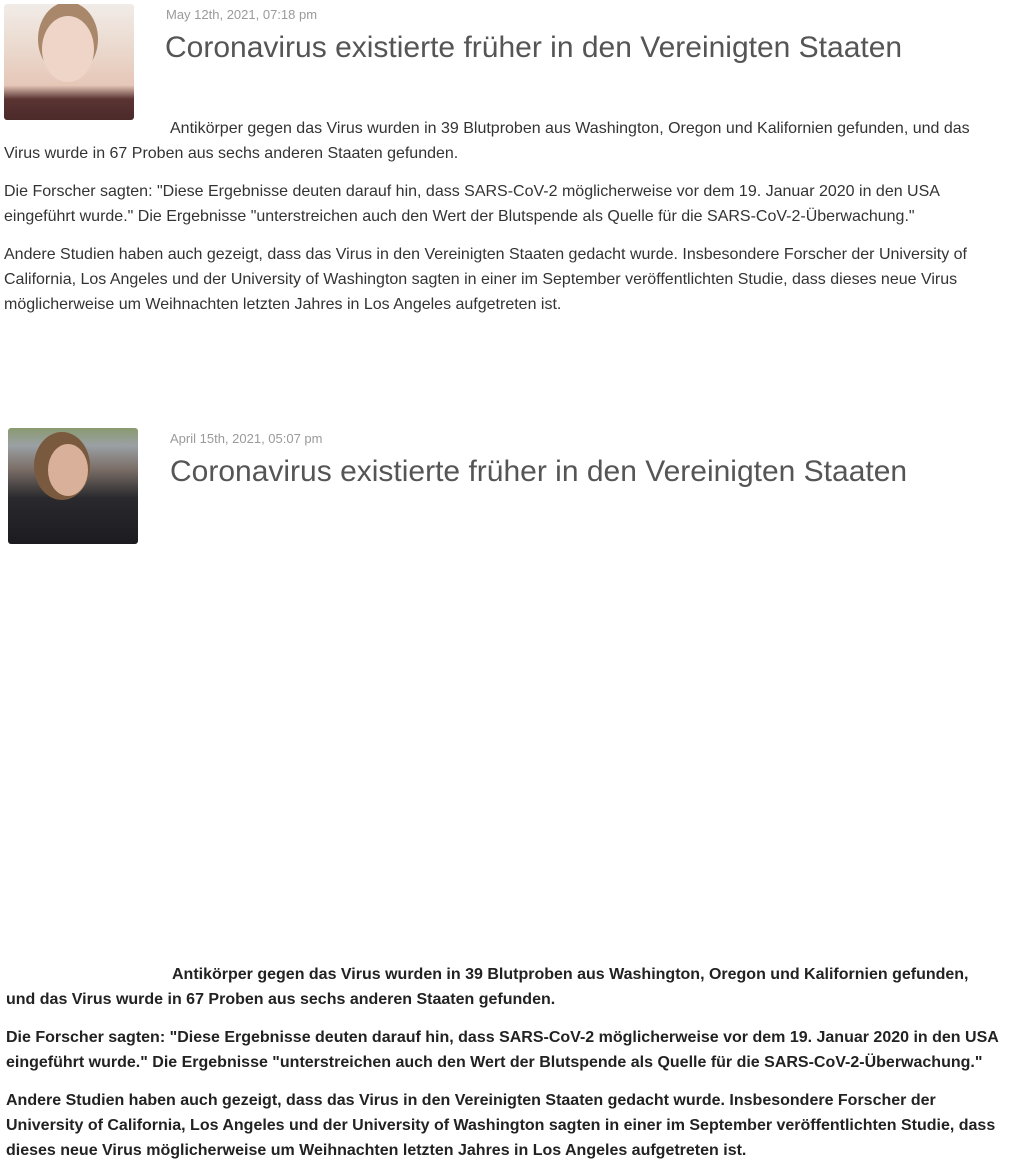  What do you see at coordinates (246, 438) in the screenshot?
I see `post-date: April 15th, 2021, 05:07 pm` at bounding box center [246, 438].